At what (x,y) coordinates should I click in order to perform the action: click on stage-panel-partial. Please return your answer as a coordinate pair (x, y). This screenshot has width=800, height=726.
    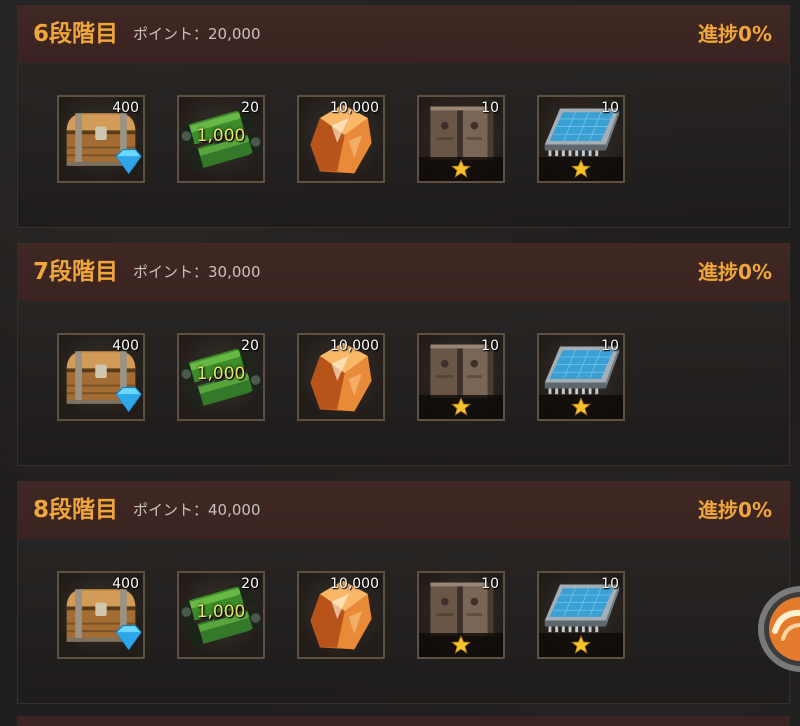
    Looking at the image, I should click on (403, 721).